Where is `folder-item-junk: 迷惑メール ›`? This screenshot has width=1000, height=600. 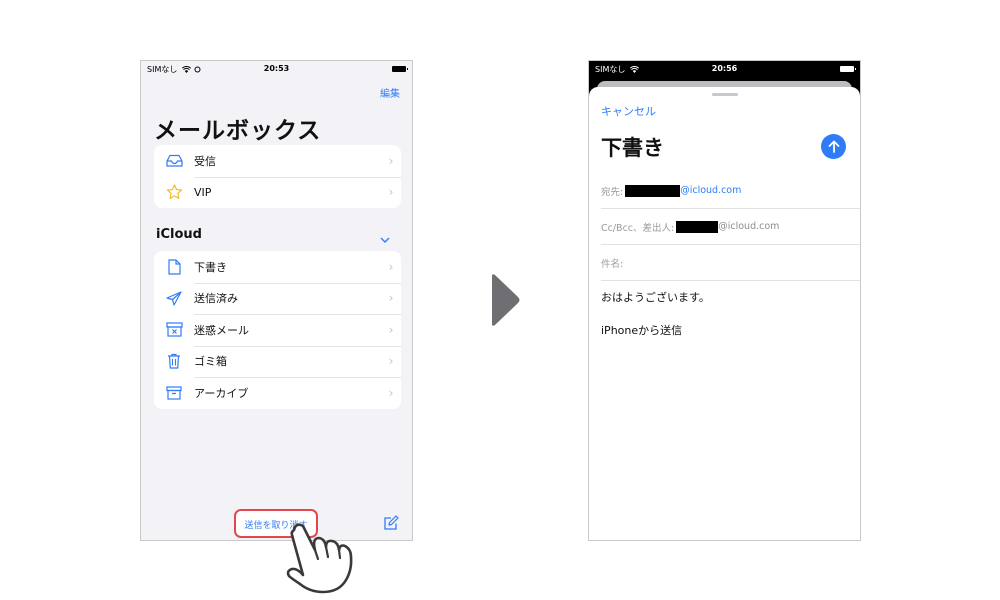 folder-item-junk: 迷惑メール › is located at coordinates (277, 330).